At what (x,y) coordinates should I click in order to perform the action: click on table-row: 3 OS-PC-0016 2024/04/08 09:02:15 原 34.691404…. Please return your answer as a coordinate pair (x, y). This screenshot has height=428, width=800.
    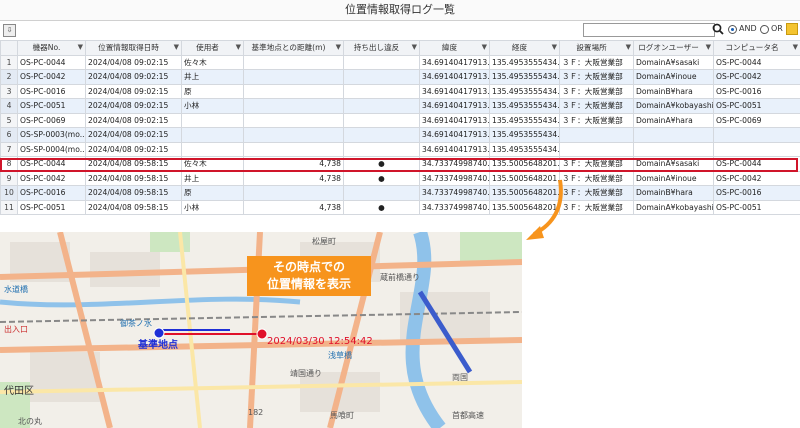
    Looking at the image, I should click on (400, 91).